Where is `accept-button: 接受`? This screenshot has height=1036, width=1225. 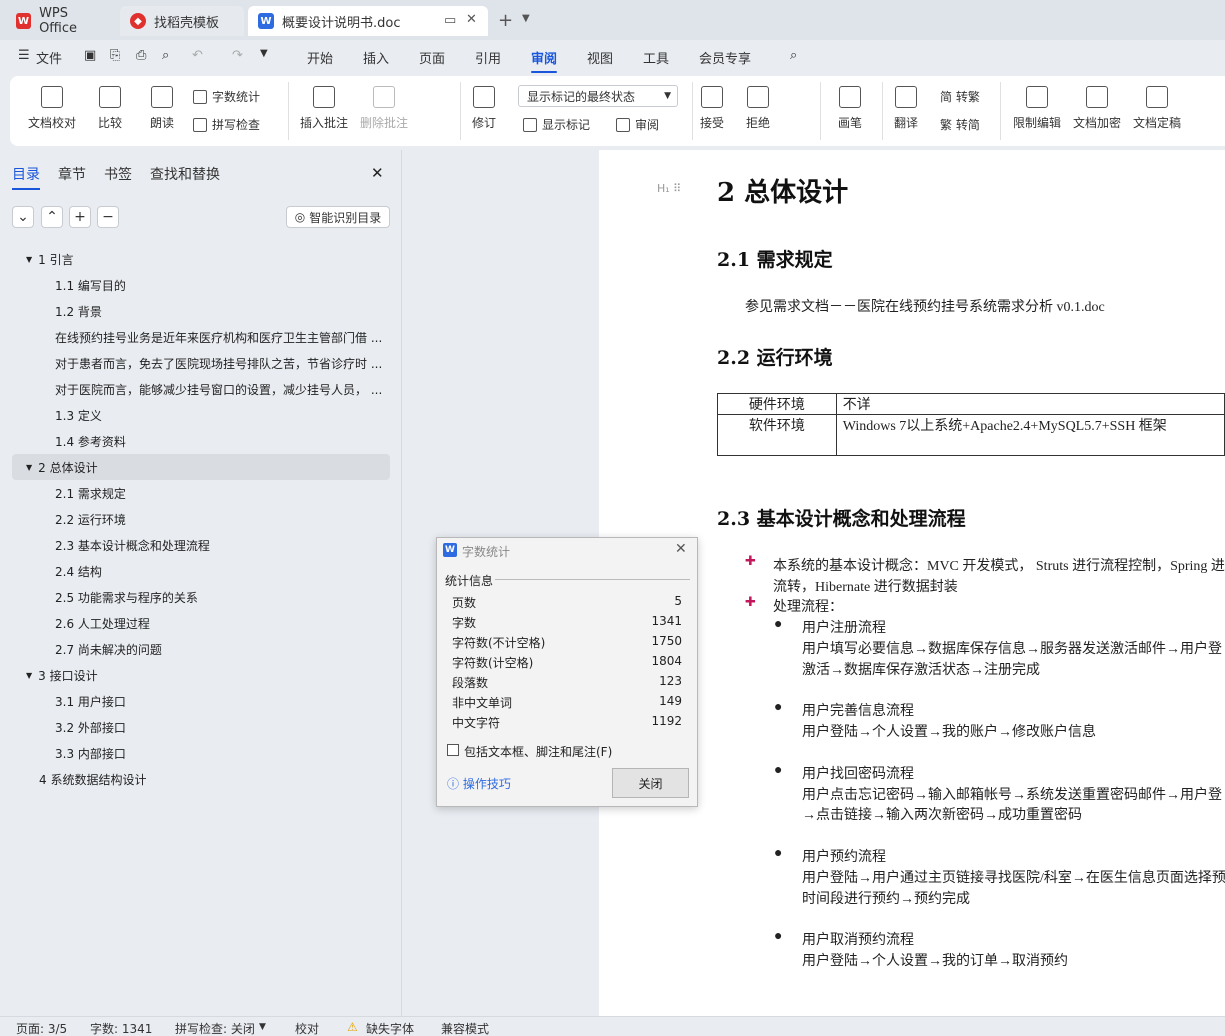
accept-button: 接受 is located at coordinates (712, 108).